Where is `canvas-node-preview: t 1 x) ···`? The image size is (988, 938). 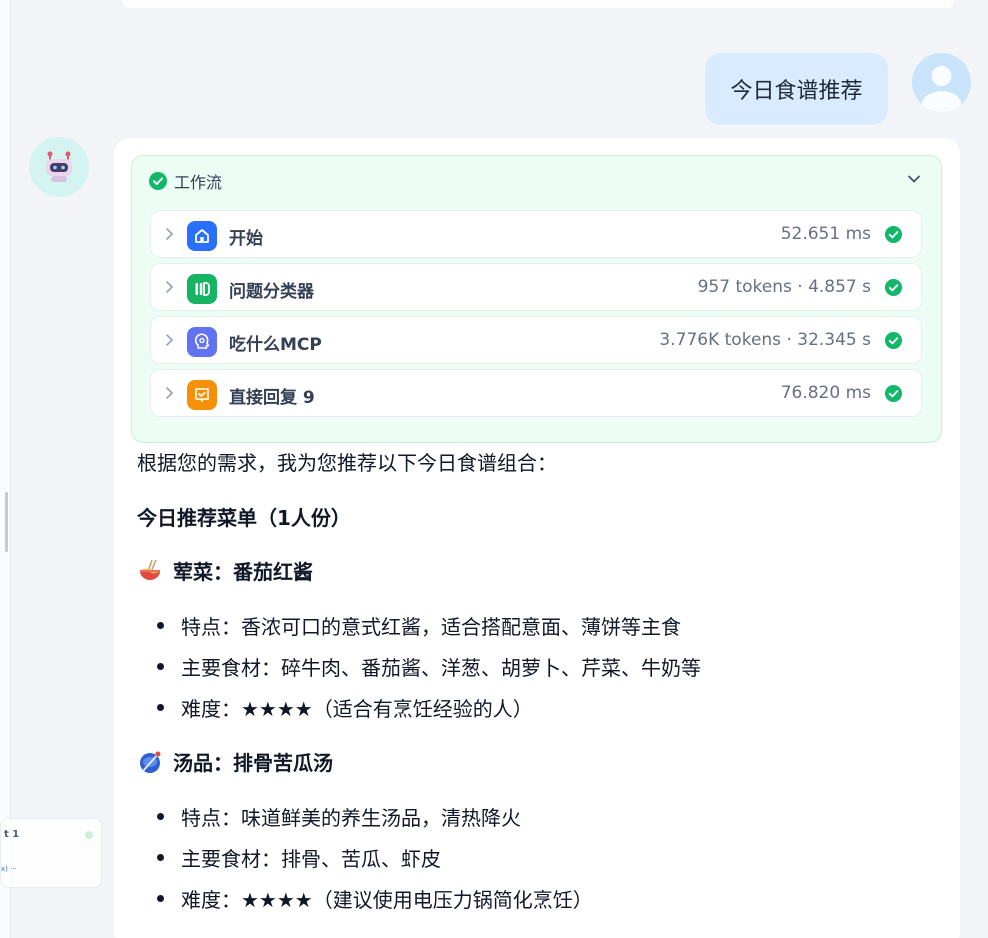
canvas-node-preview: t 1 x) ··· is located at coordinates (51, 853).